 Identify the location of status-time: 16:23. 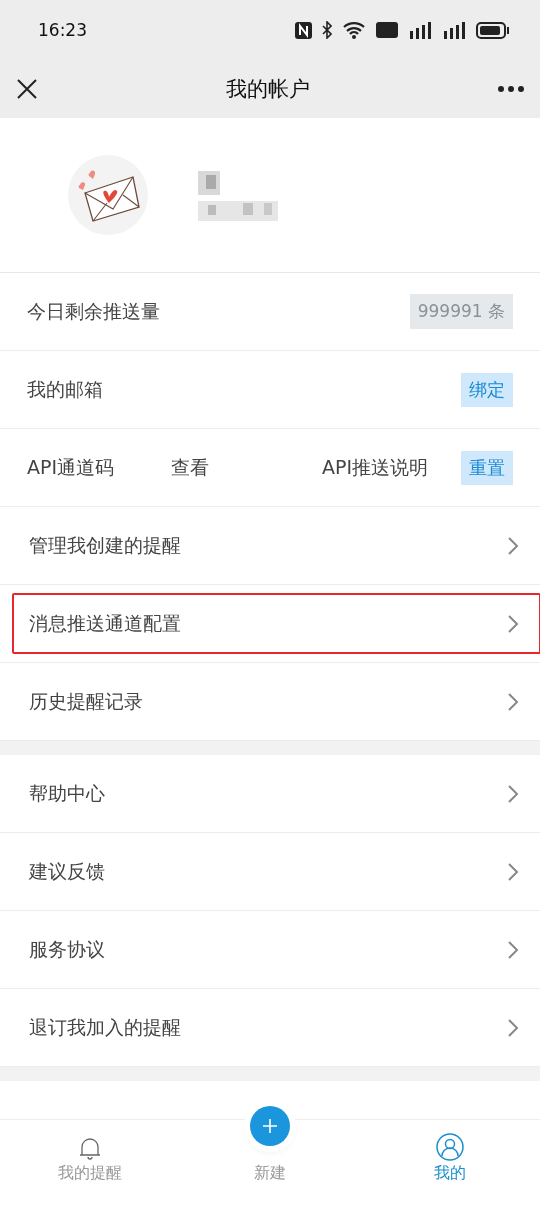
(62, 30).